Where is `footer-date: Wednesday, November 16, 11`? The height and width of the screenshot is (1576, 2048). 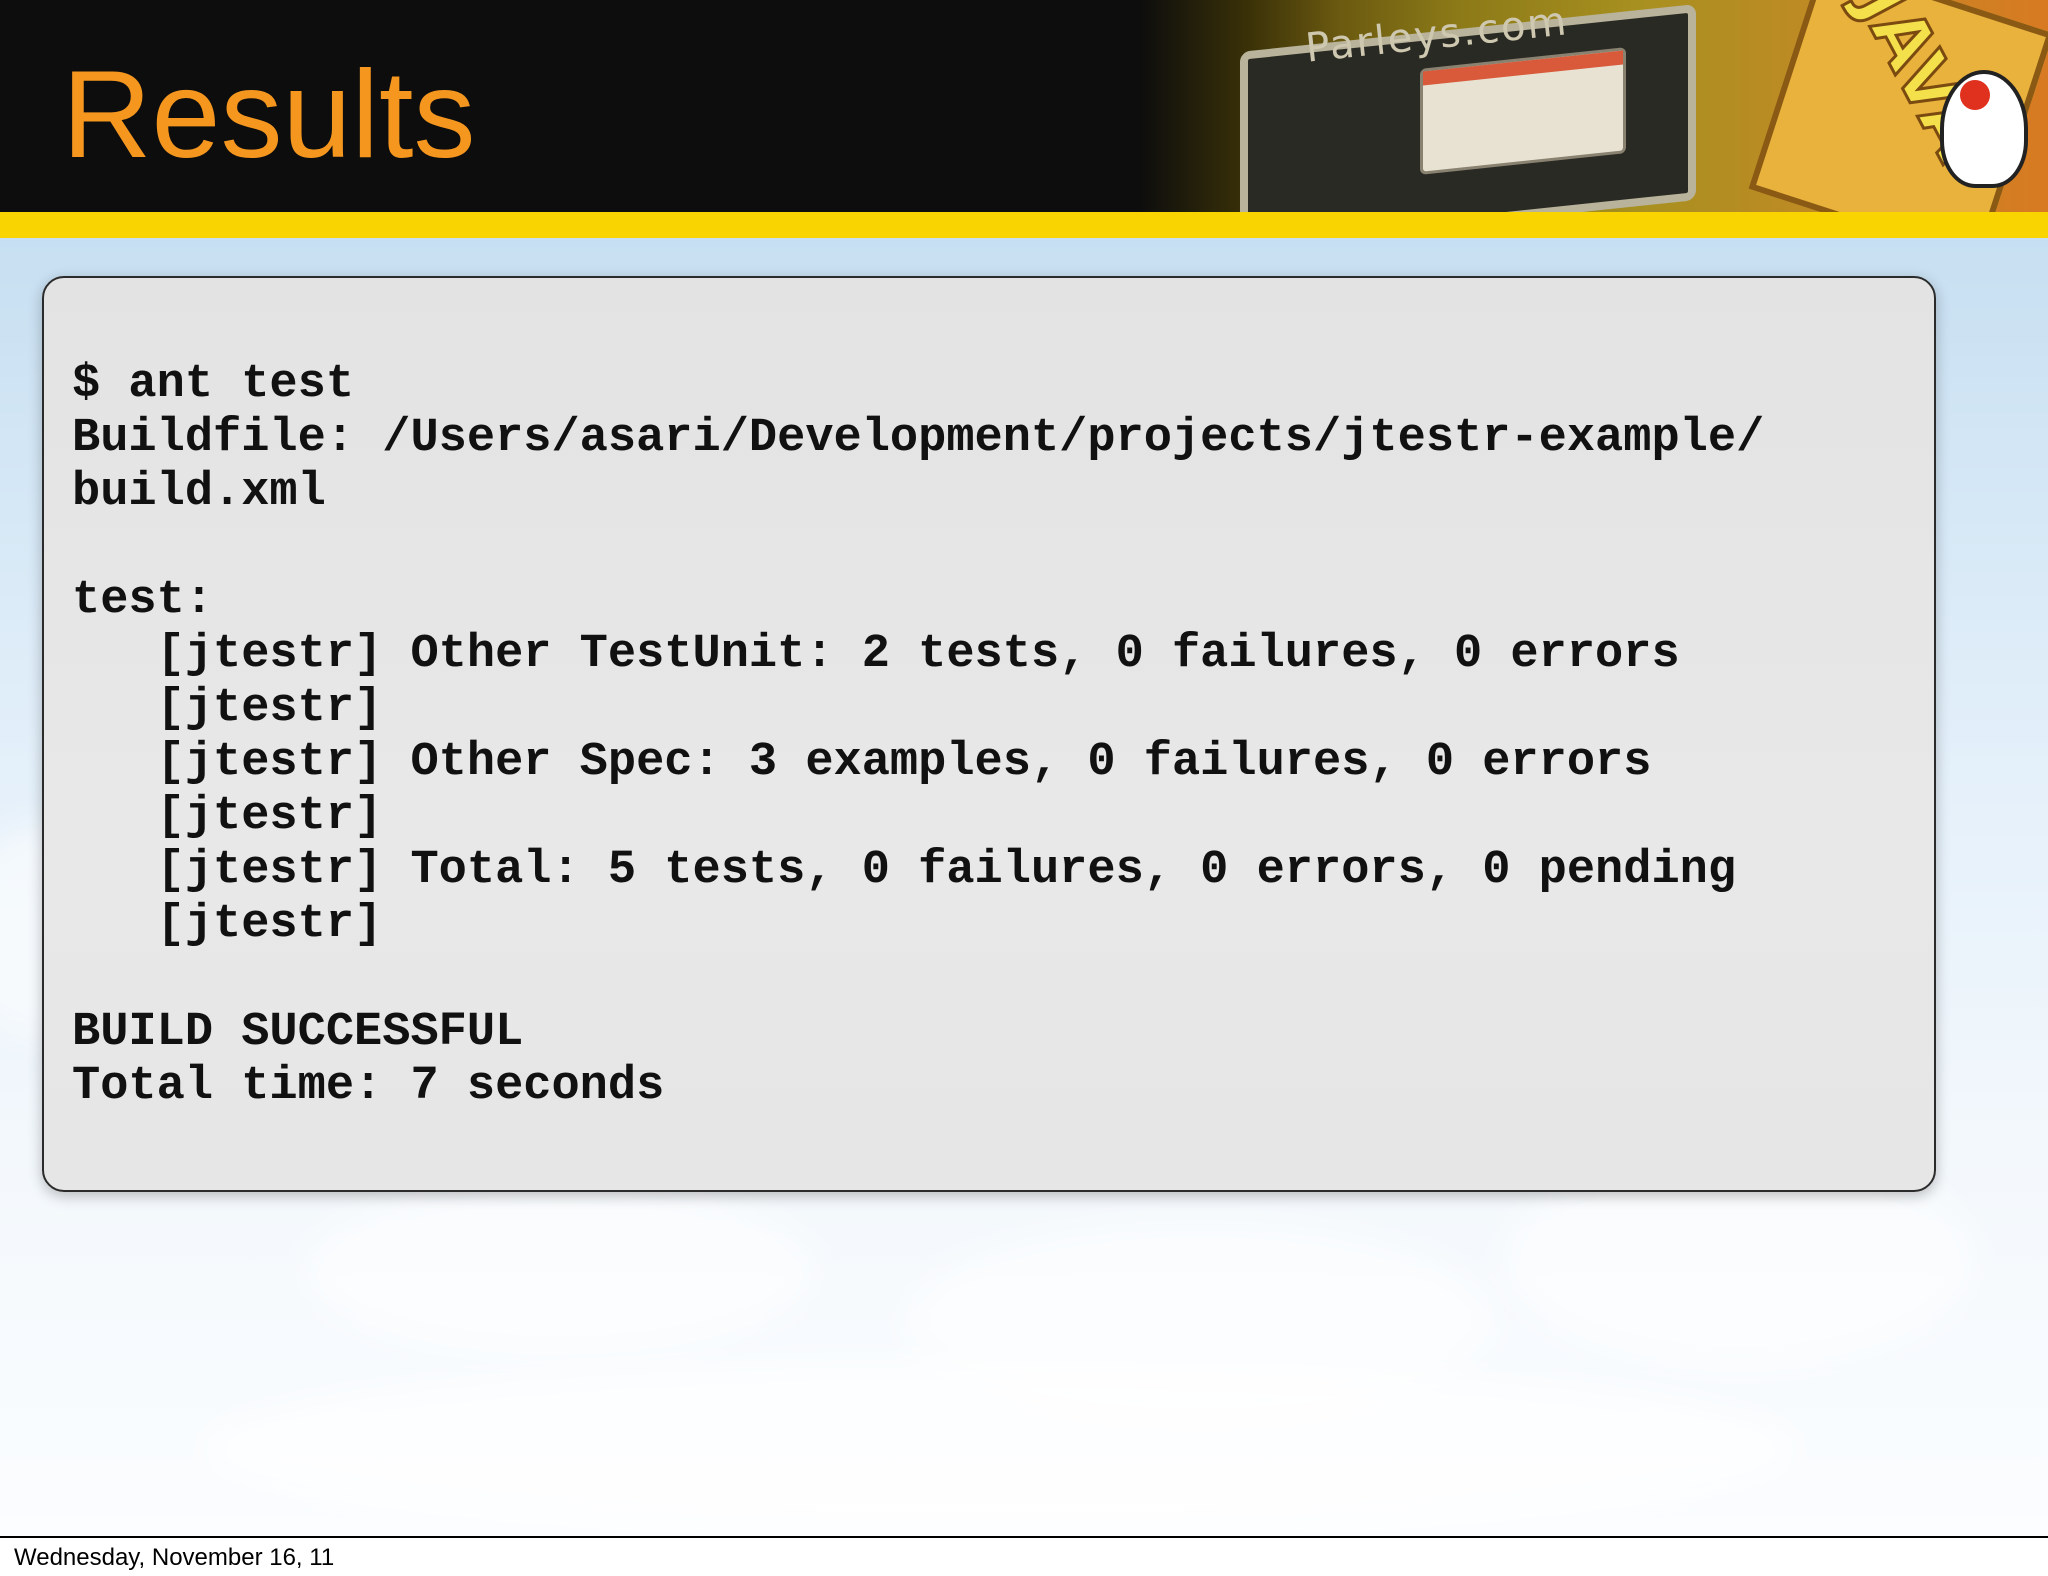 footer-date: Wednesday, November 16, 11 is located at coordinates (174, 1557).